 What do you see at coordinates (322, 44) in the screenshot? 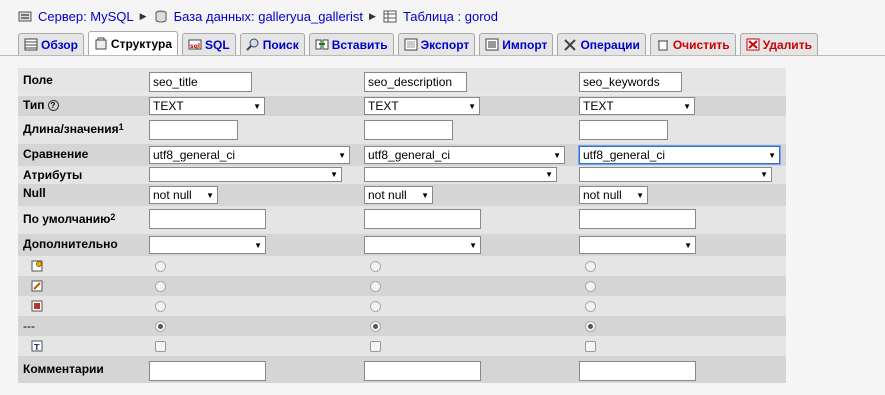
I see `insert-icon` at bounding box center [322, 44].